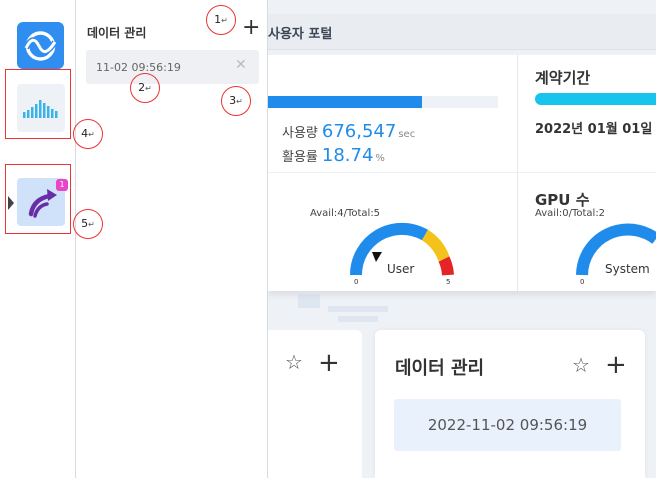 The width and height of the screenshot is (656, 478). What do you see at coordinates (300, 34) in the screenshot?
I see `portal-title: 사용자 포털` at bounding box center [300, 34].